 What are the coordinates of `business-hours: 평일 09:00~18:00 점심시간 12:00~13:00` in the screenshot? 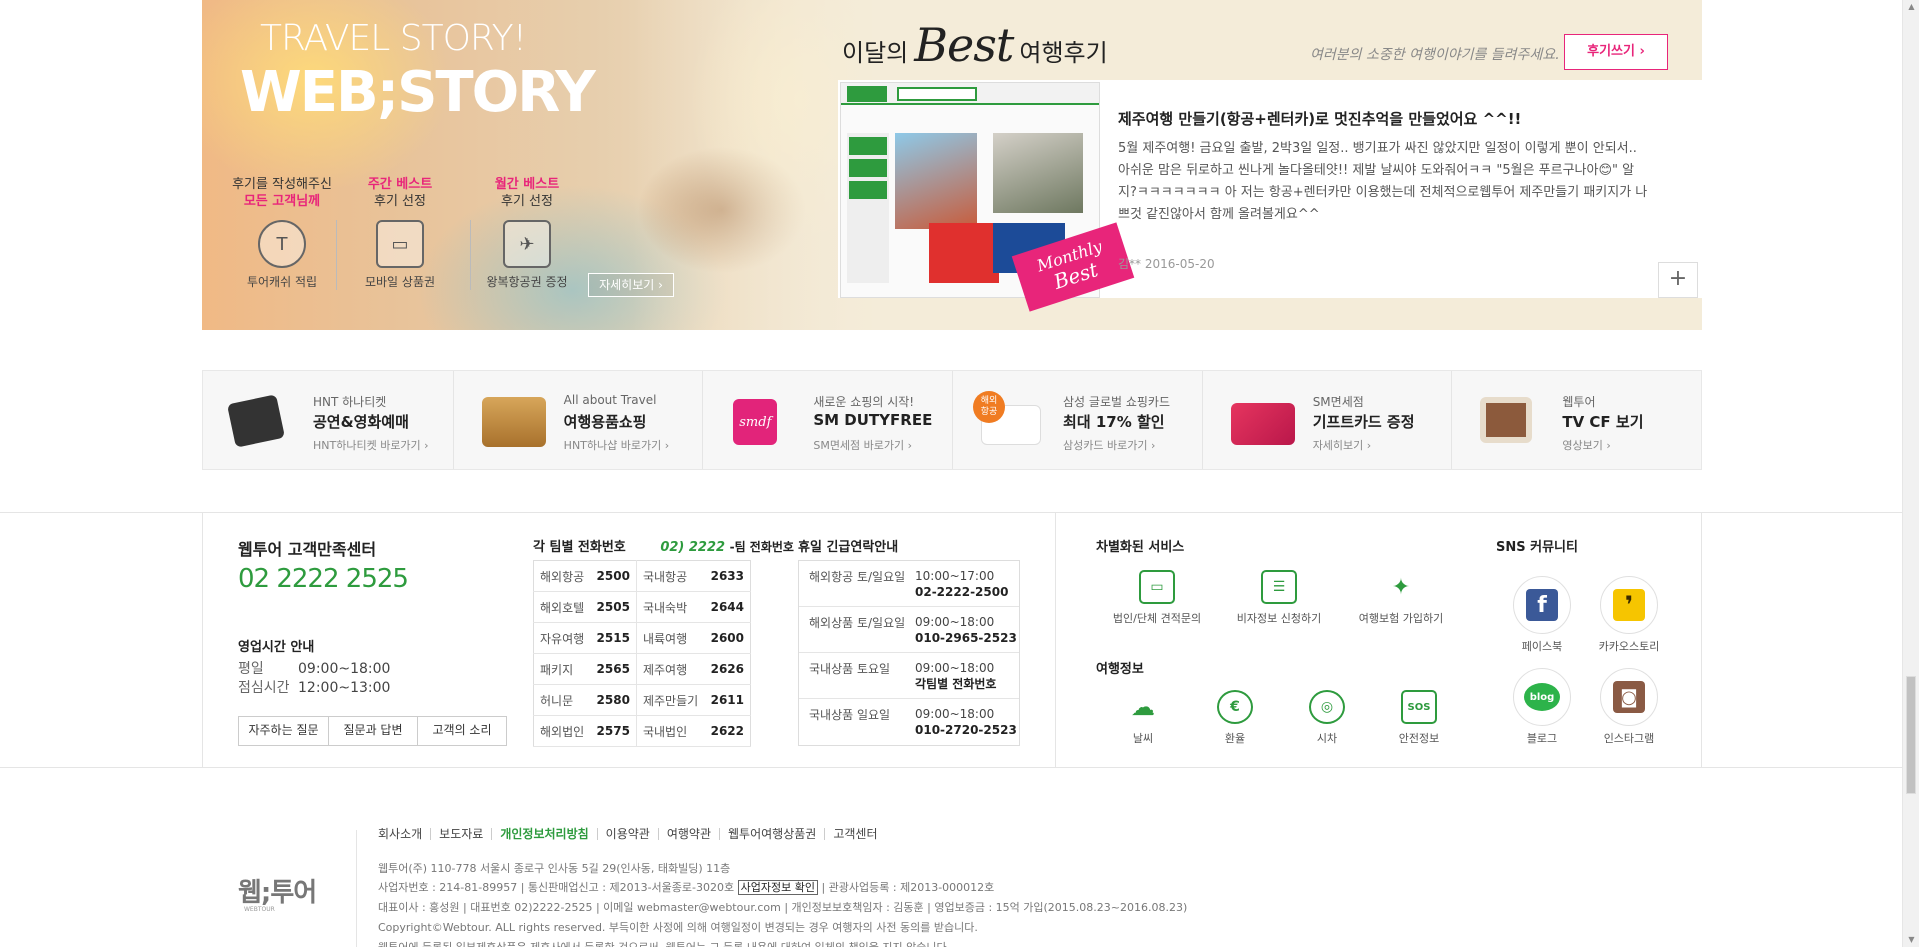 It's located at (314, 678).